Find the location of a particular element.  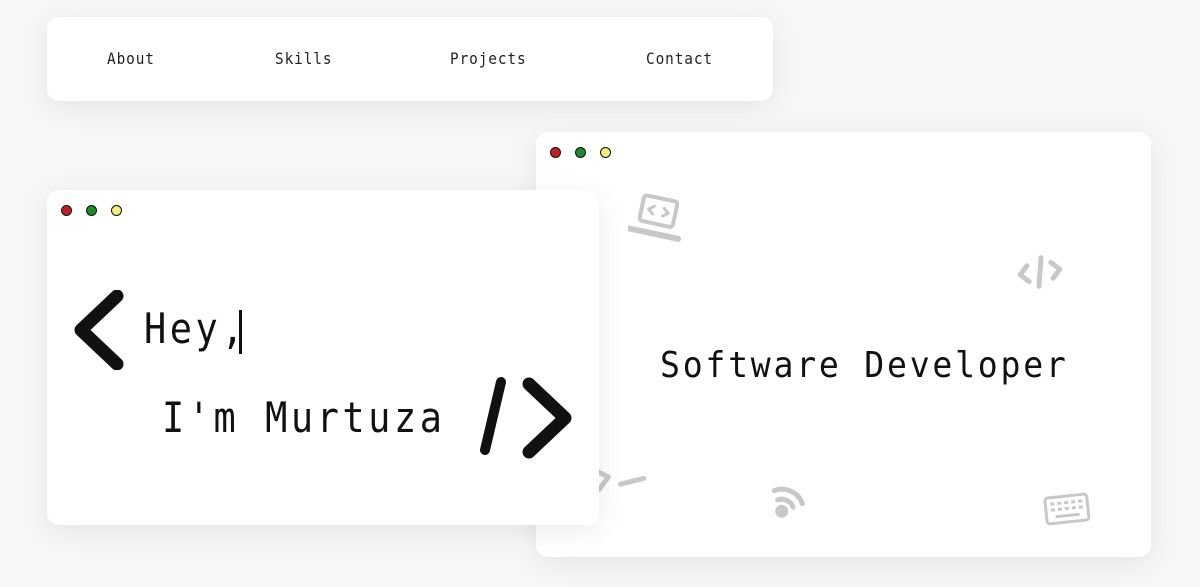

slash-chevron-right-icon is located at coordinates (526, 418).